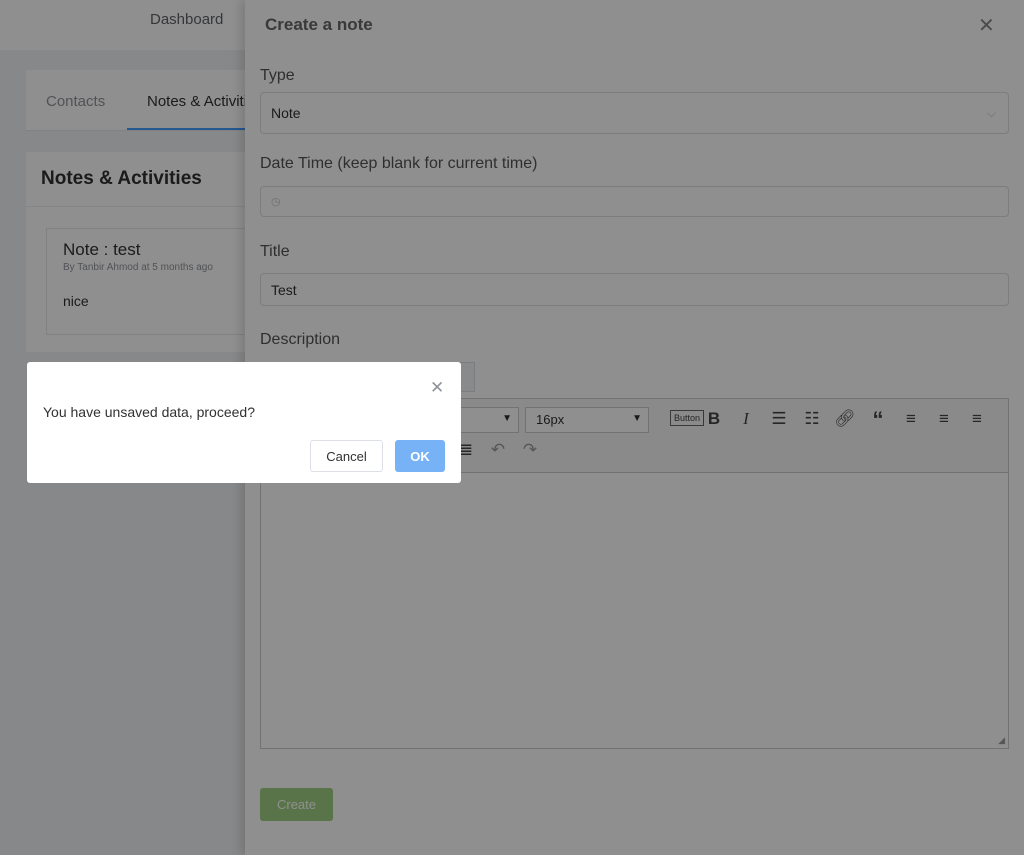 Image resolution: width=1024 pixels, height=855 pixels. Describe the element at coordinates (346, 456) in the screenshot. I see `cancel-button: Cancel` at that location.